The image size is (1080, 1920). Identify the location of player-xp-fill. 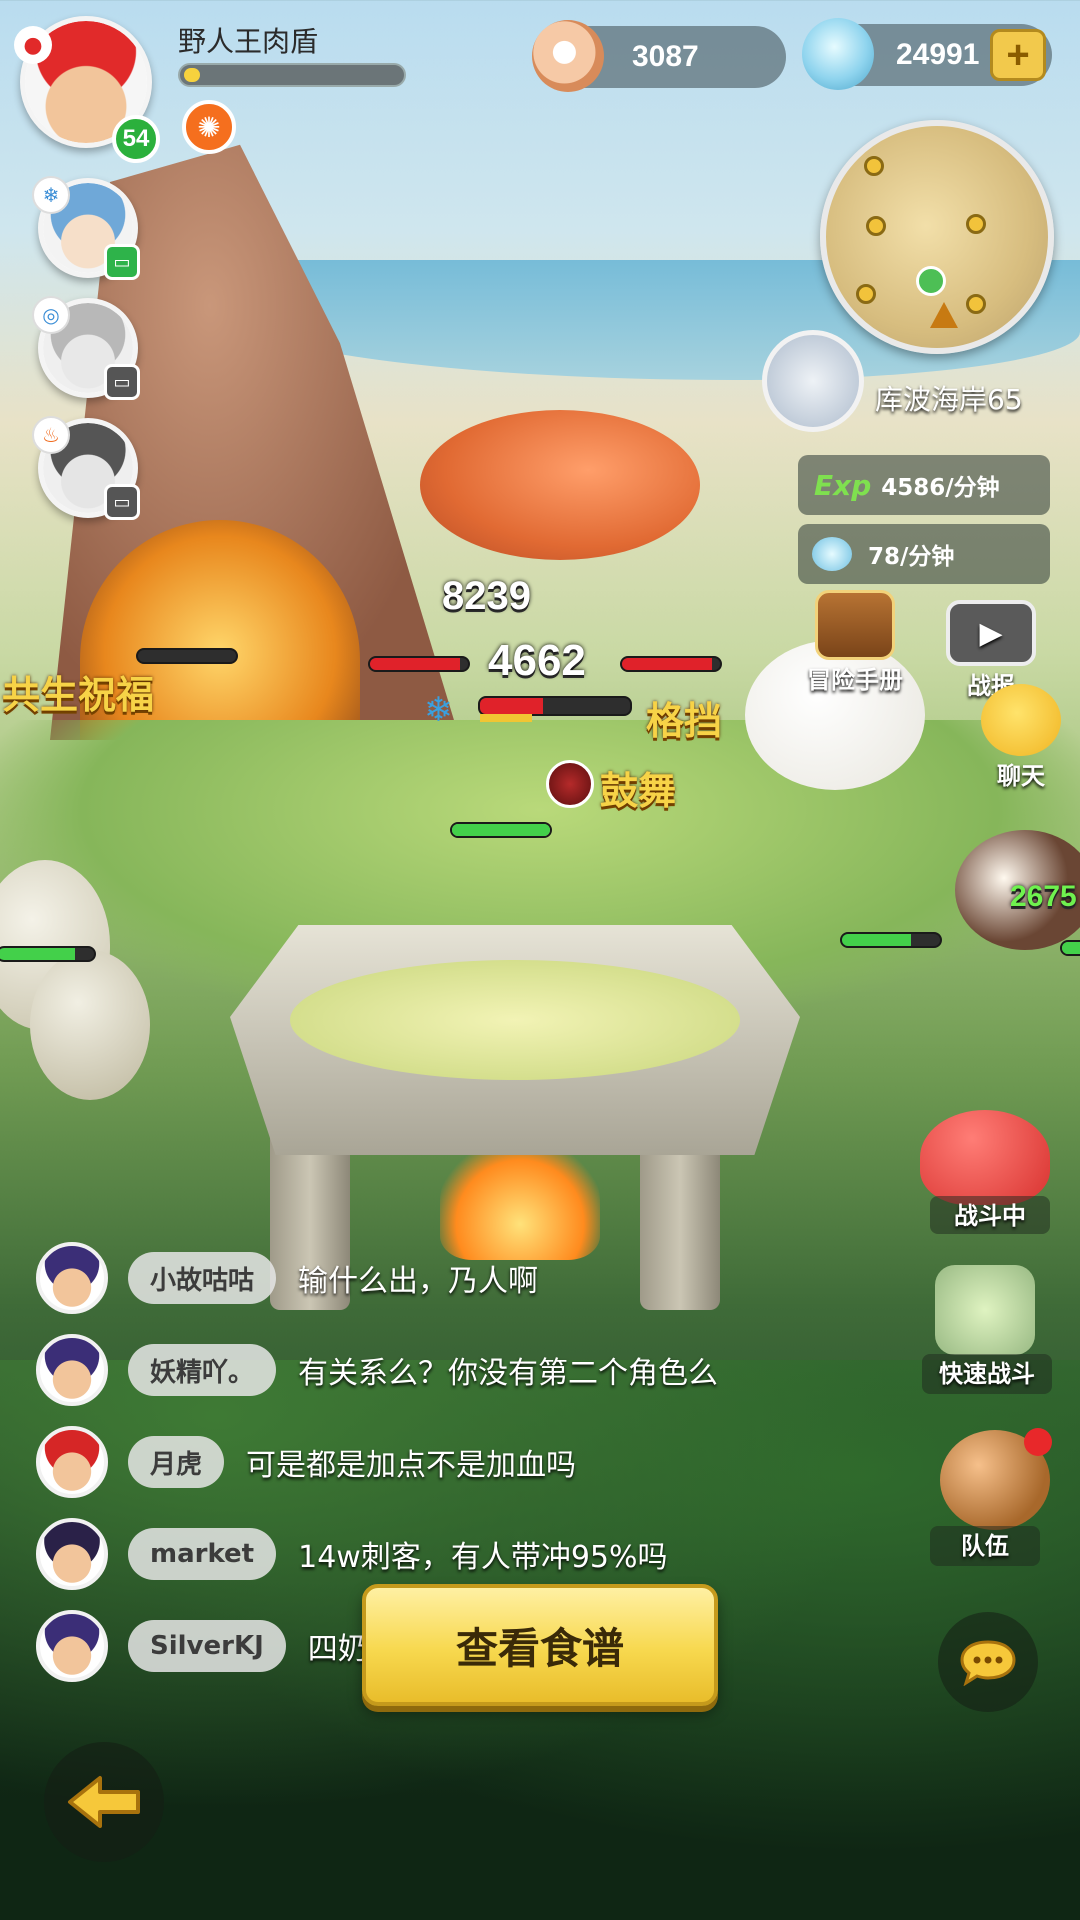
(192, 75).